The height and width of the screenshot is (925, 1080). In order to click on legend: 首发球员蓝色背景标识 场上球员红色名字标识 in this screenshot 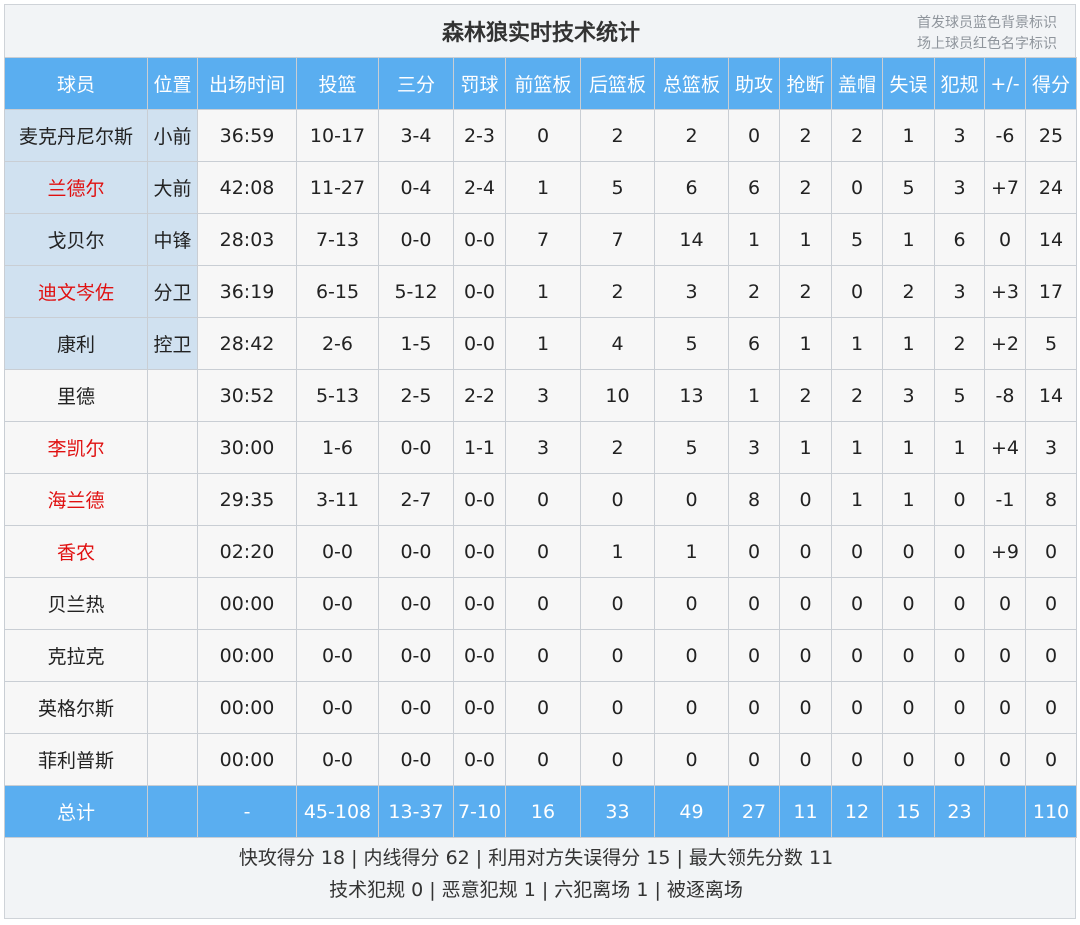, I will do `click(987, 34)`.